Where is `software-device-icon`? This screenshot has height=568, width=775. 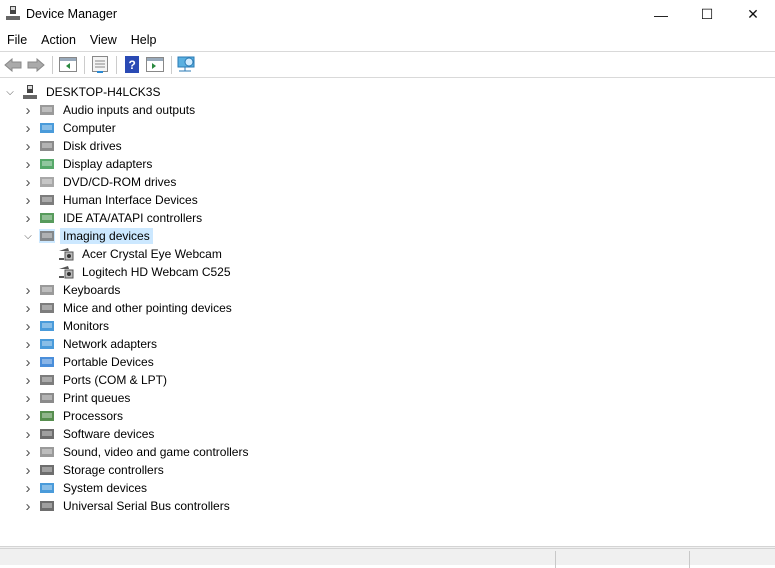 software-device-icon is located at coordinates (47, 434).